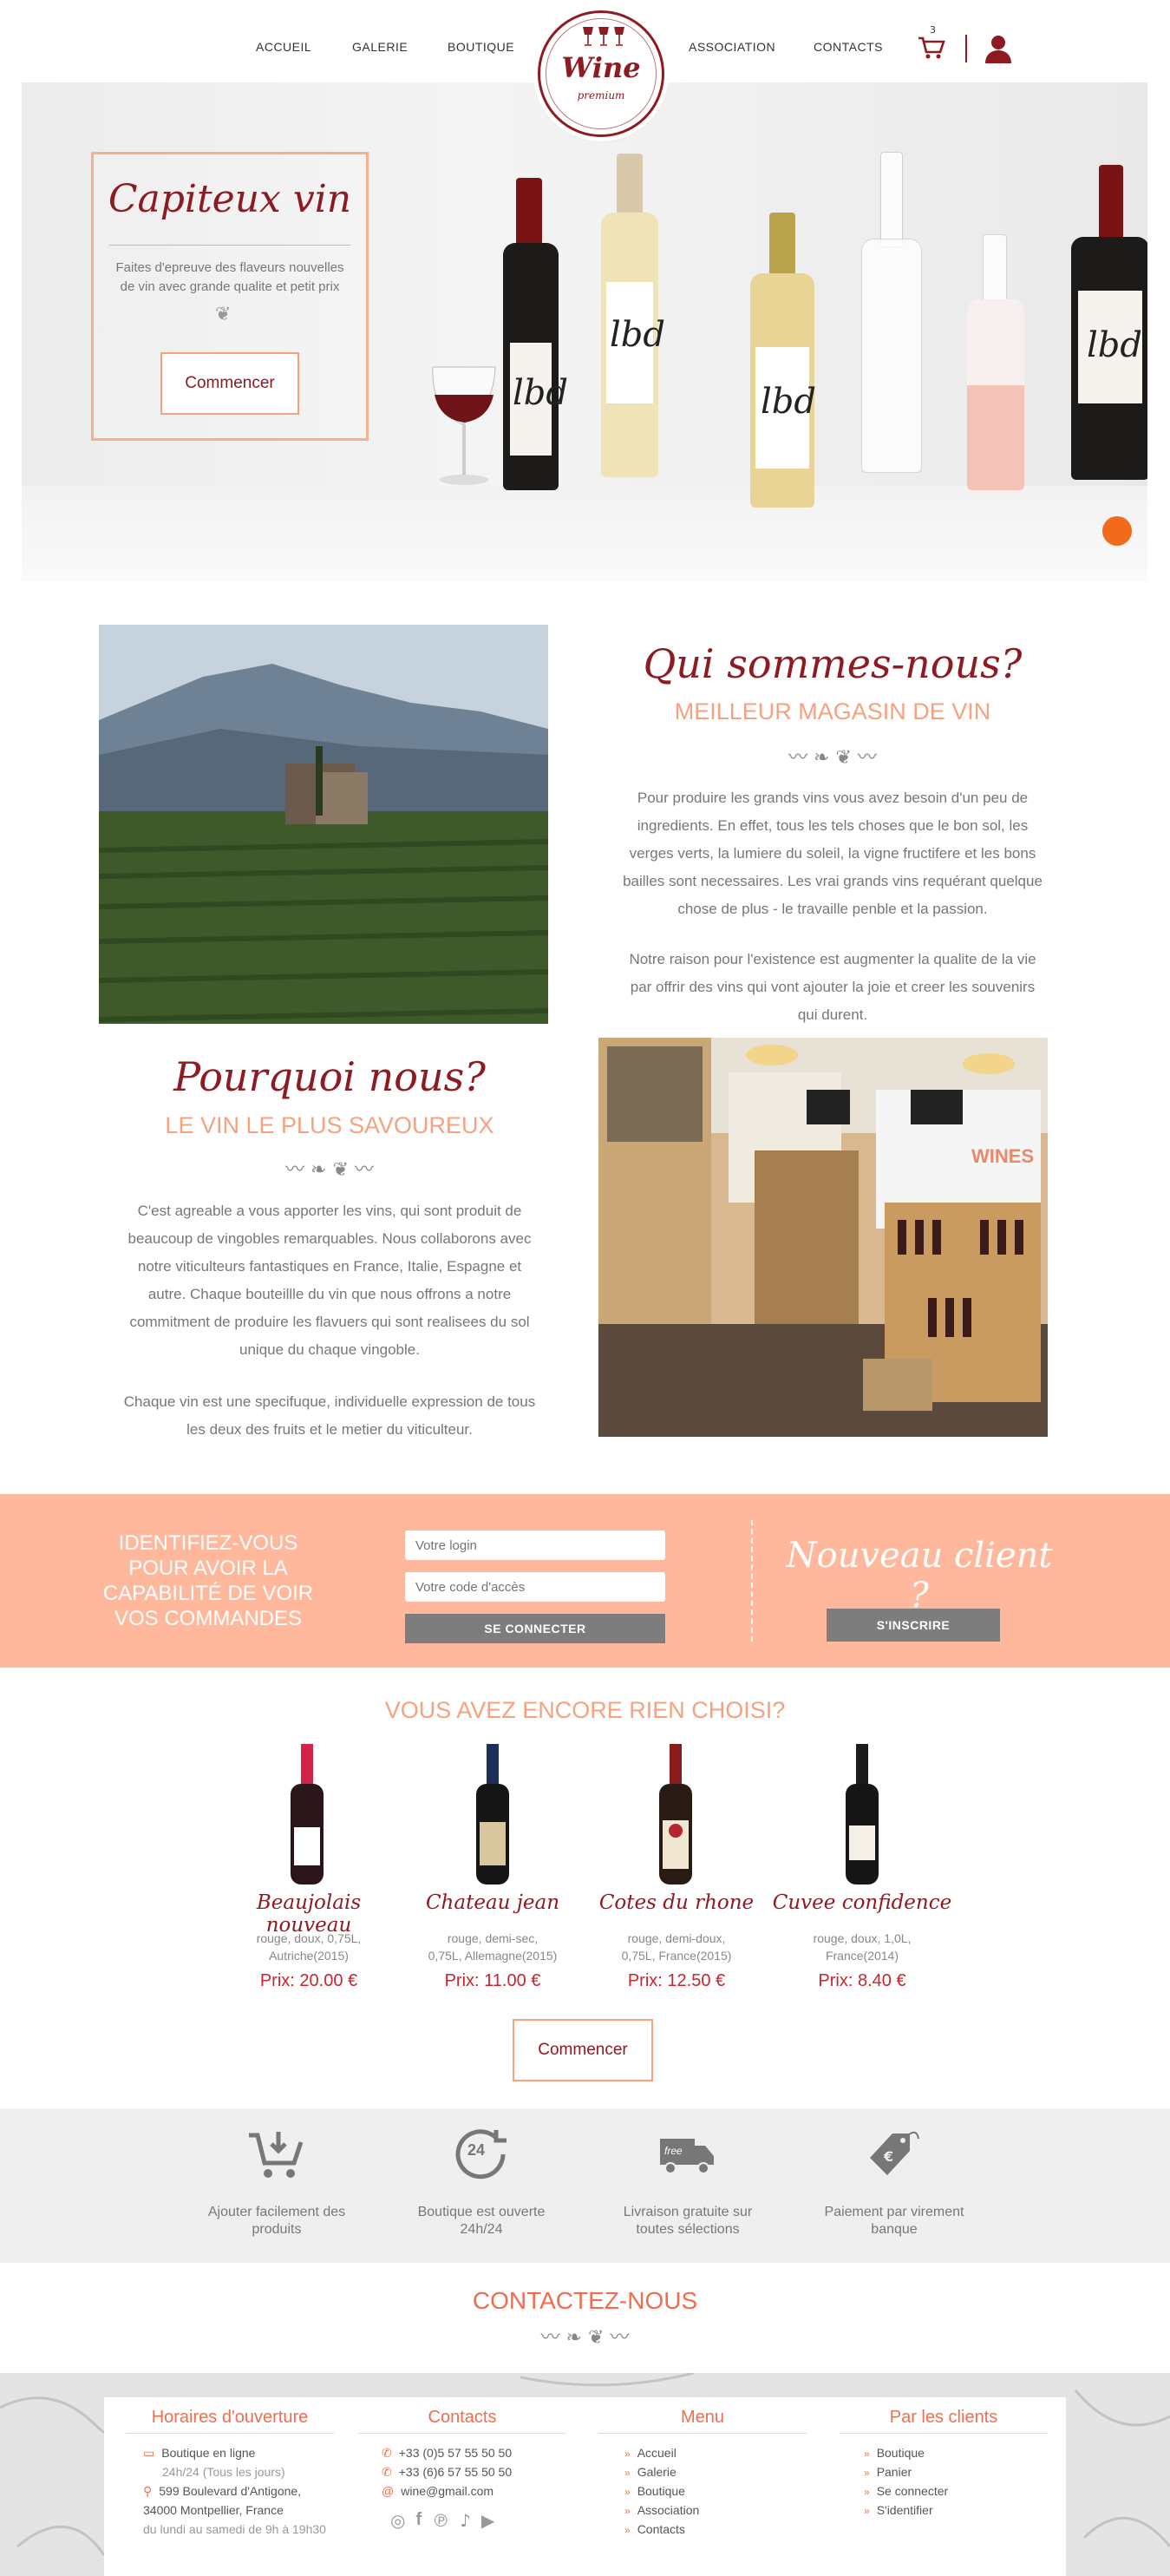  Describe the element at coordinates (493, 1947) in the screenshot. I see `product-desc: rouge, demi-sec, 0,75L, Allemagne(2015)` at that location.